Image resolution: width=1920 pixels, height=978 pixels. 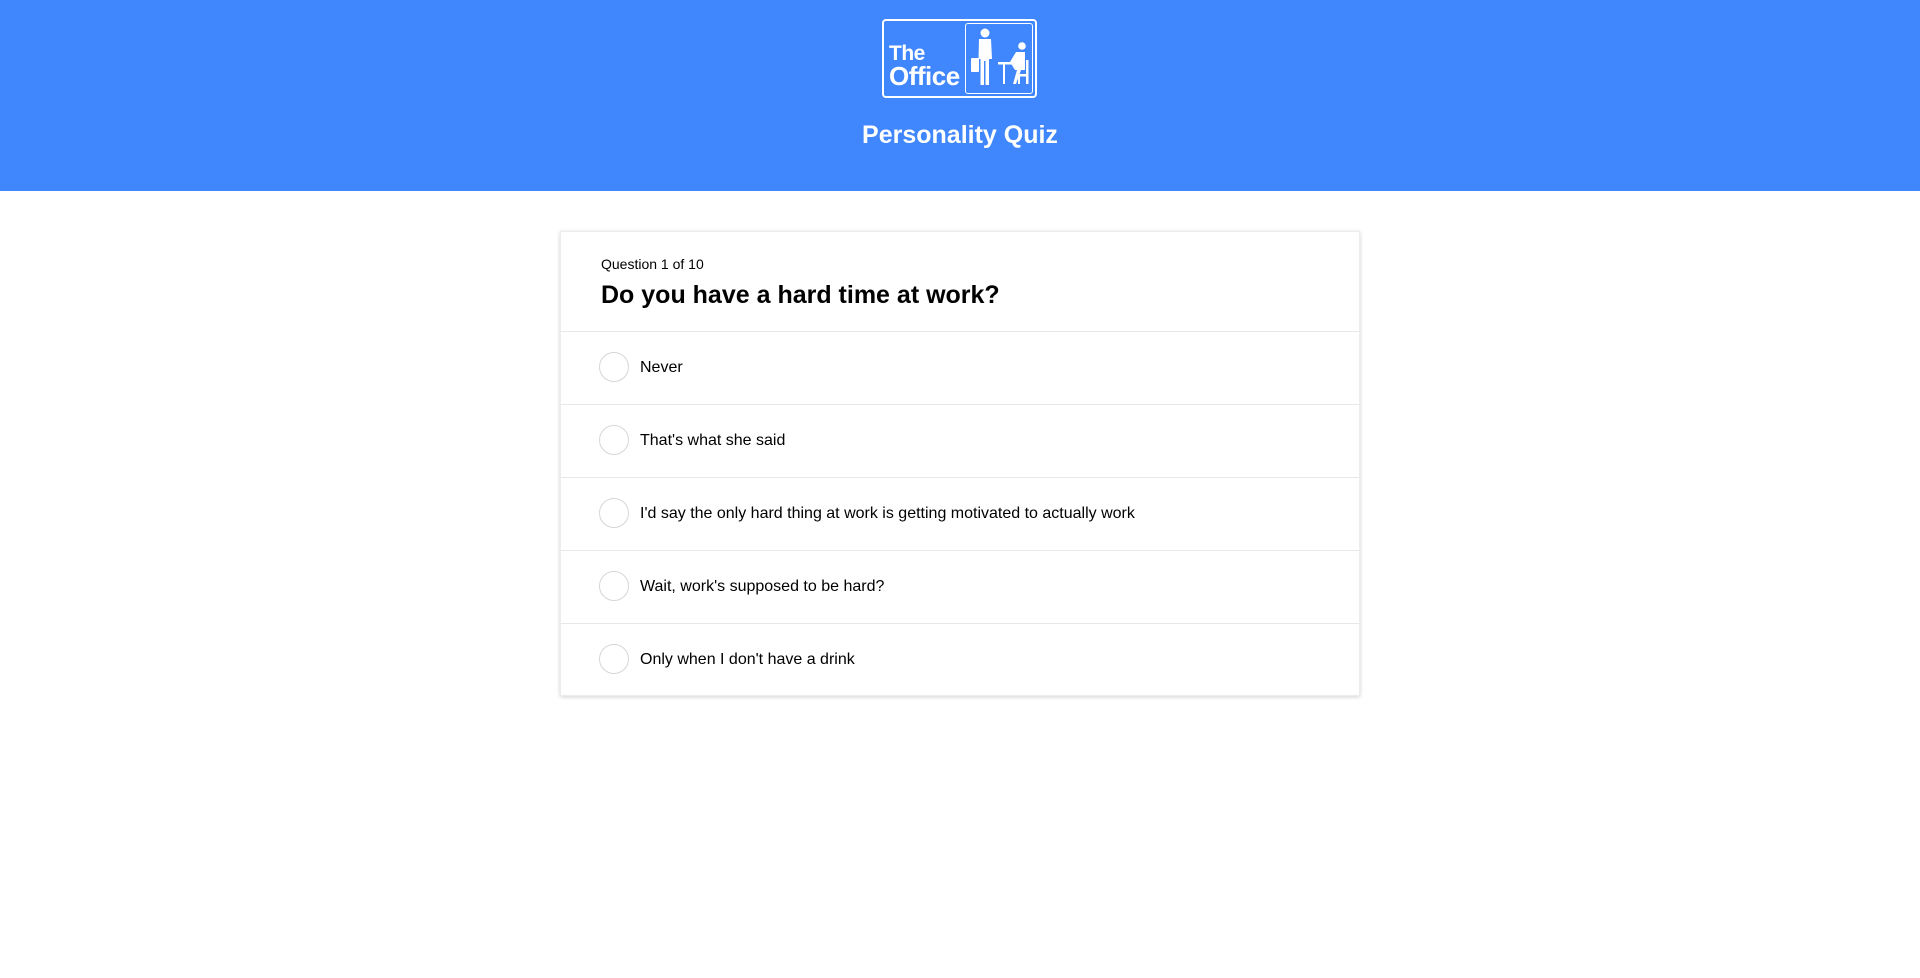 I want to click on logo-text-office: Office, so click(x=924, y=76).